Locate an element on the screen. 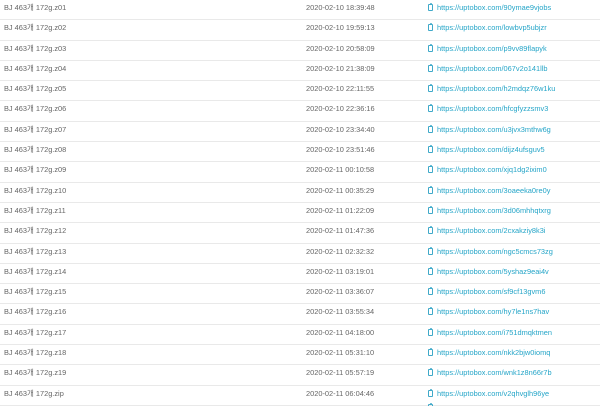  download-link: https://uptobox.com/dijz4ufsguv5 is located at coordinates (486, 149).